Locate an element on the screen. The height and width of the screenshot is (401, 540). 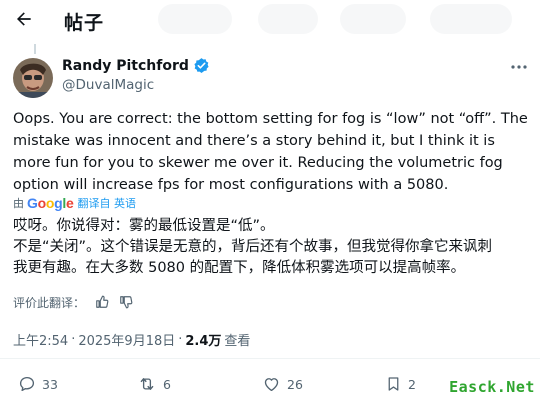
divider is located at coordinates (270, 358).